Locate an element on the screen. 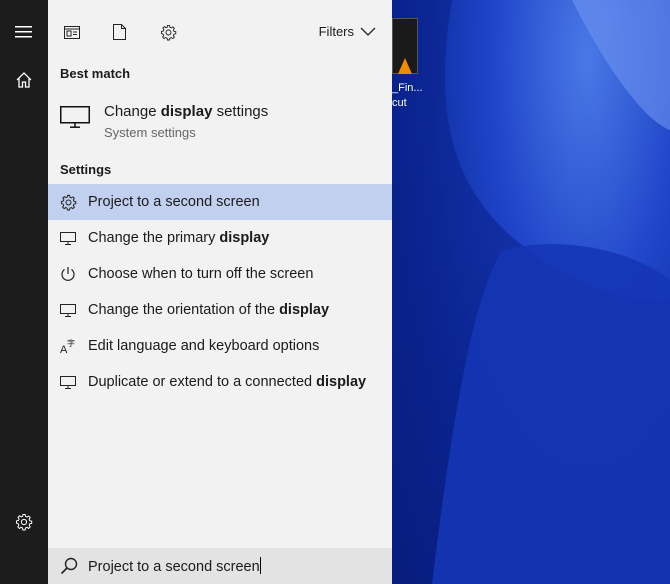 Image resolution: width=670 pixels, height=584 pixels. home-icon is located at coordinates (24, 80).